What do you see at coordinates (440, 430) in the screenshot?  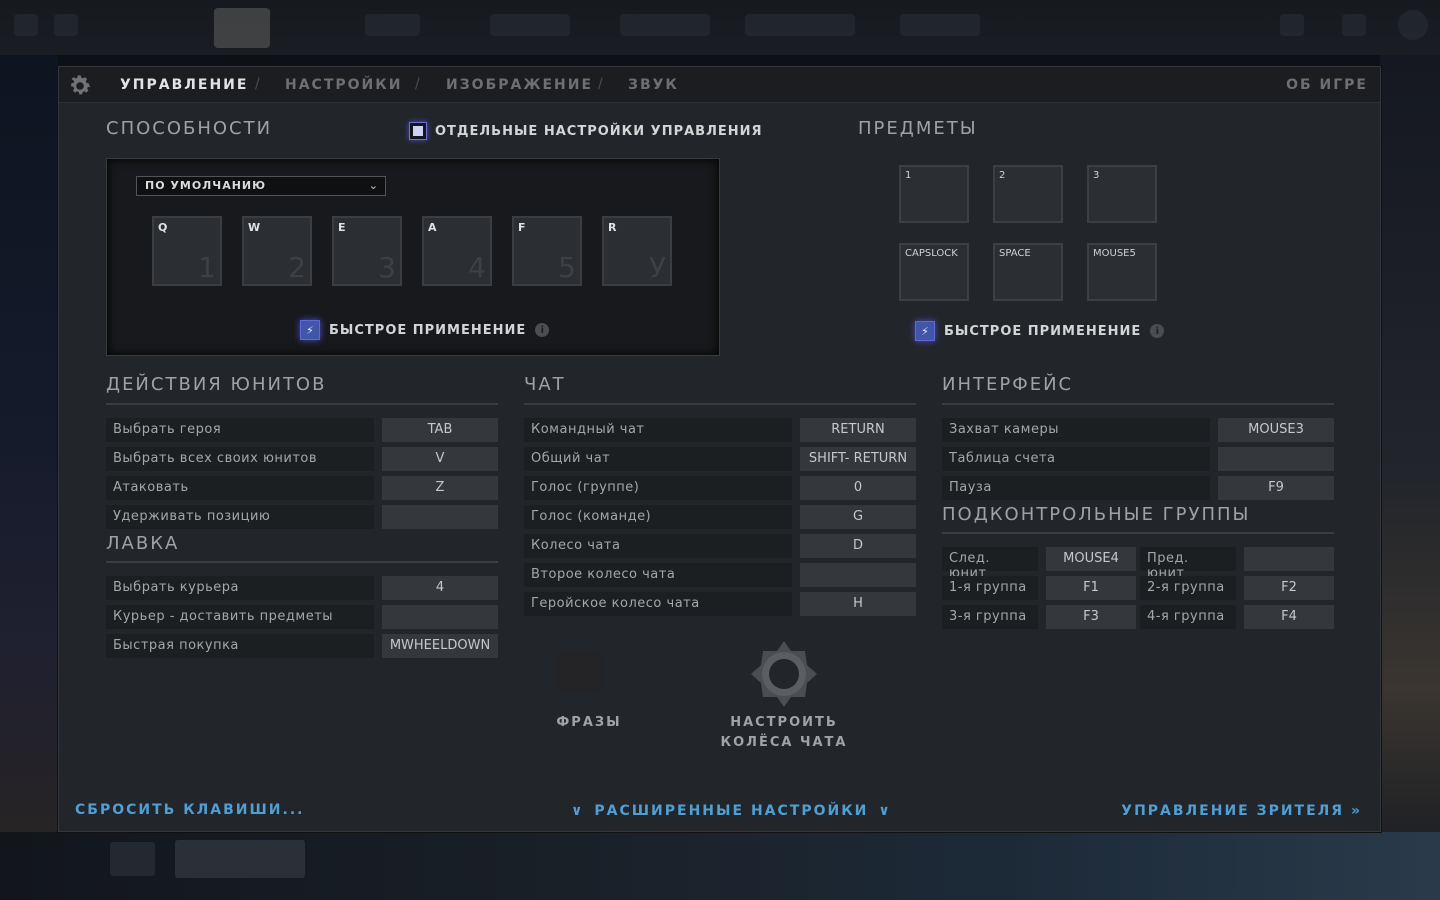 I see `hotkey-field: TAB` at bounding box center [440, 430].